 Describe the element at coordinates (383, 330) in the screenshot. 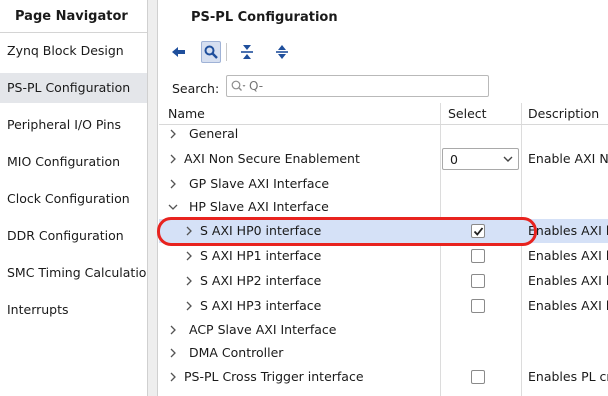

I see `tree-row-acp-slave-axi-interface: ACP Slave AXI Interface` at that location.